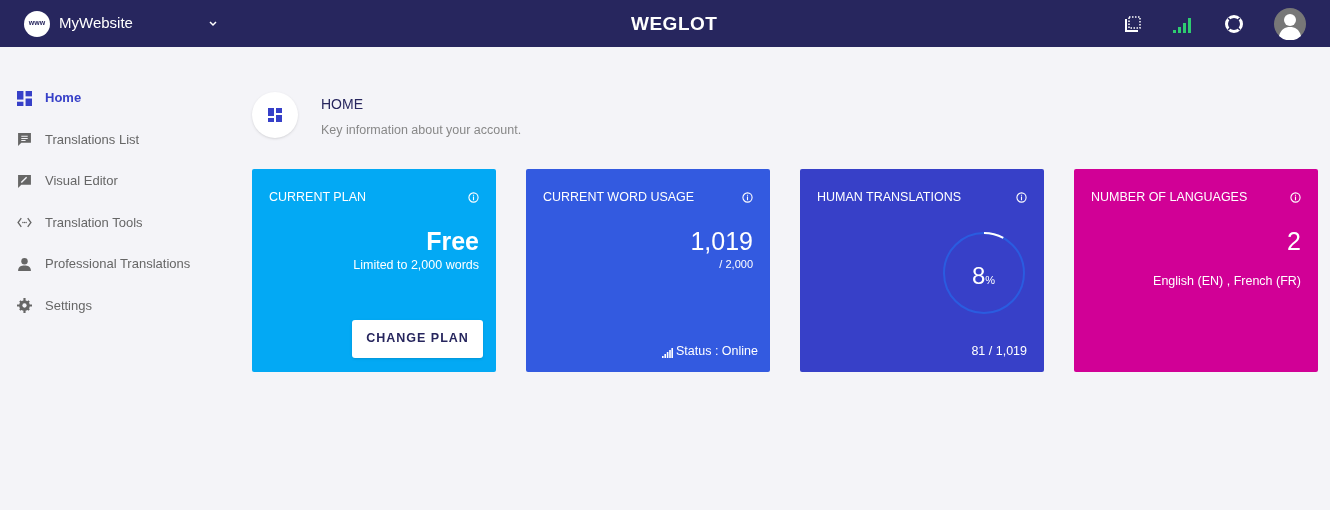 The image size is (1330, 510). Describe the element at coordinates (416, 265) in the screenshot. I see `plan-limit: Limited to 2,000 words` at that location.